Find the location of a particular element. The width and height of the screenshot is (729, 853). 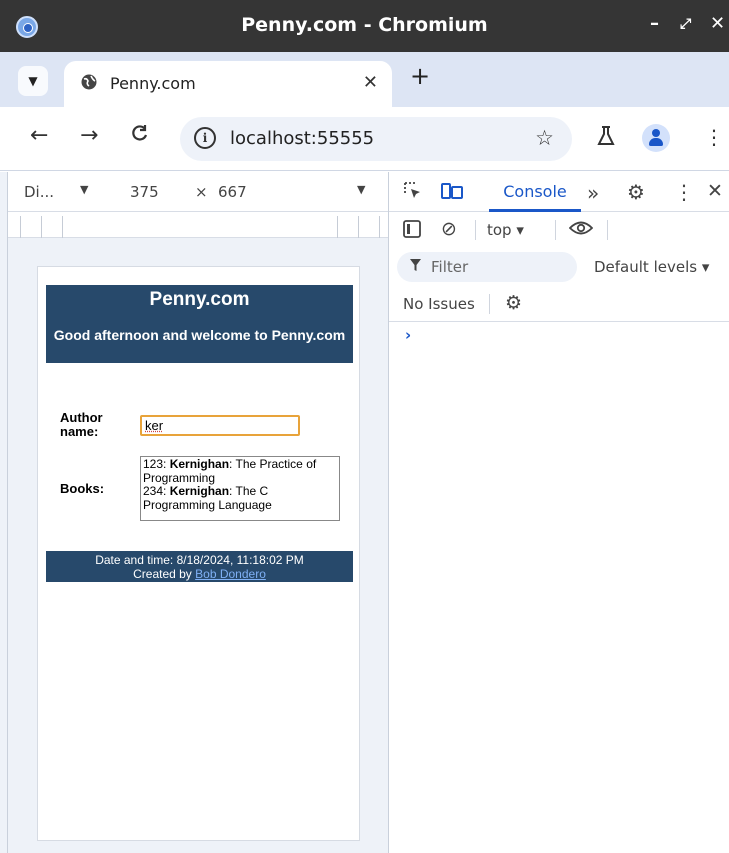

issues-settings-gear-icon: ⚙ is located at coordinates (513, 303).